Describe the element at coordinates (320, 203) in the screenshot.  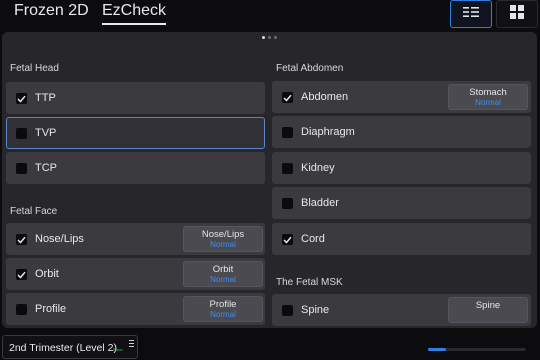
I see `row-label: Bladder` at that location.